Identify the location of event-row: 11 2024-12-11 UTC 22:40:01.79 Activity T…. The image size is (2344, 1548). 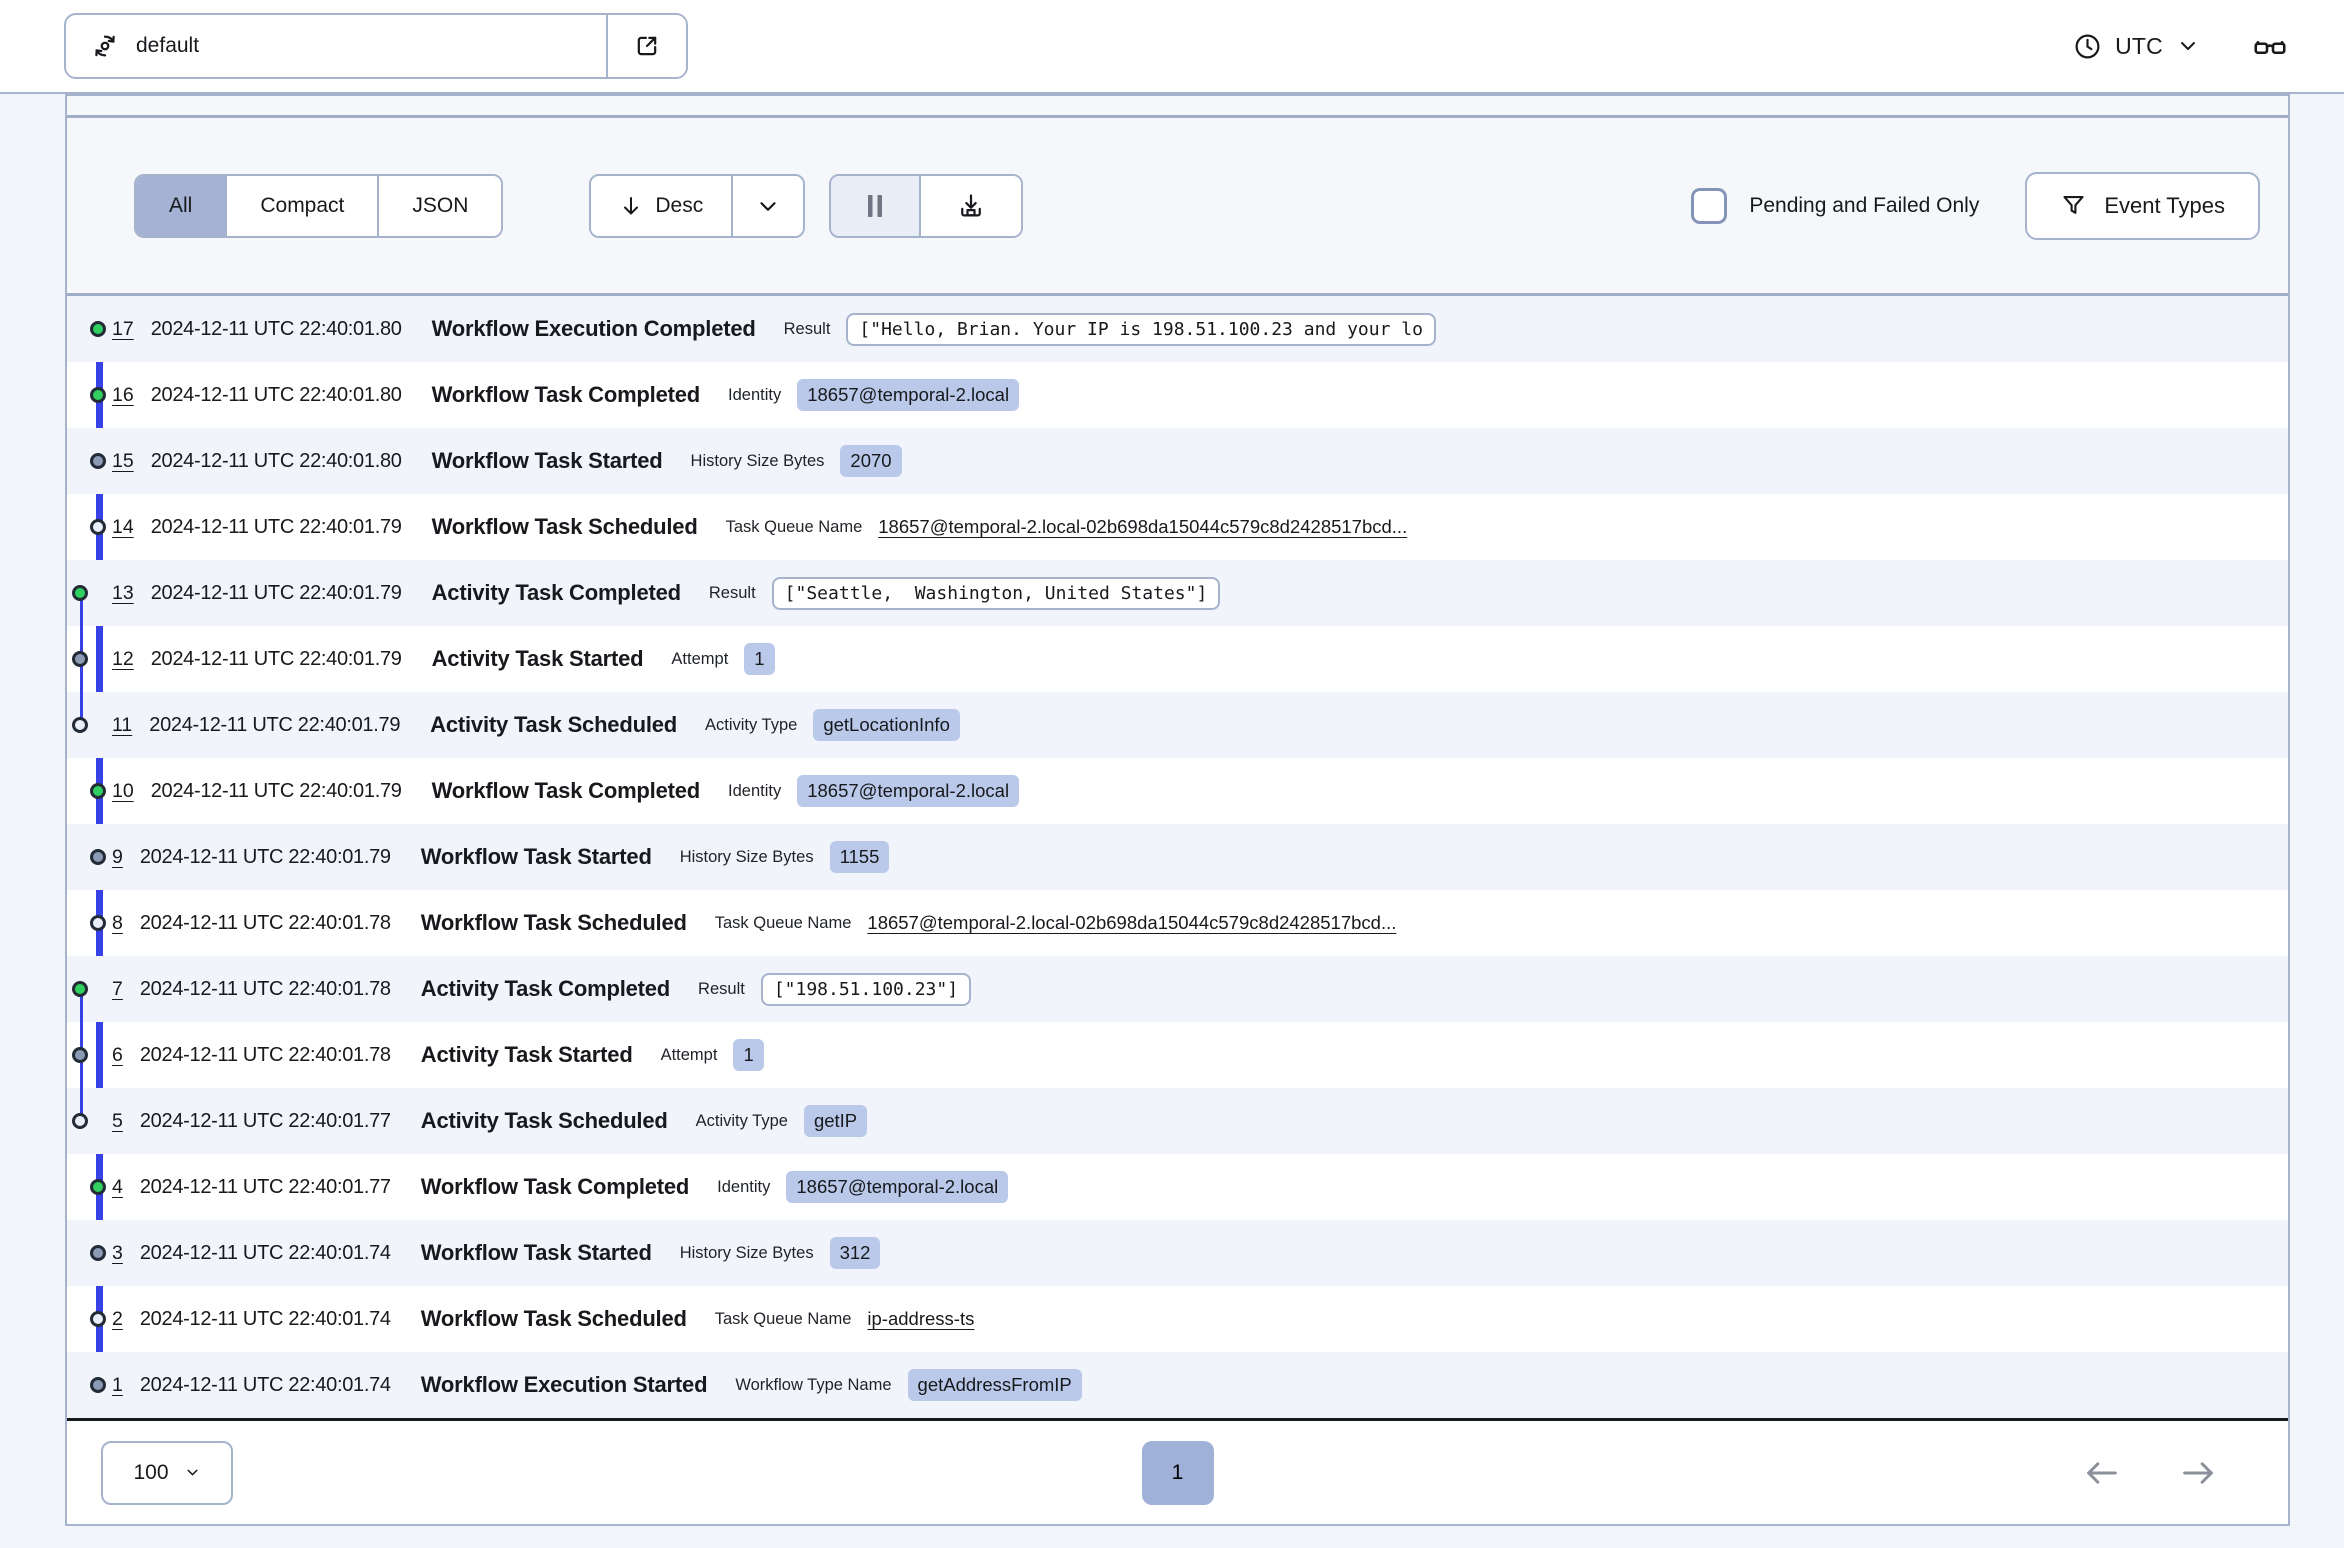
(1177, 725).